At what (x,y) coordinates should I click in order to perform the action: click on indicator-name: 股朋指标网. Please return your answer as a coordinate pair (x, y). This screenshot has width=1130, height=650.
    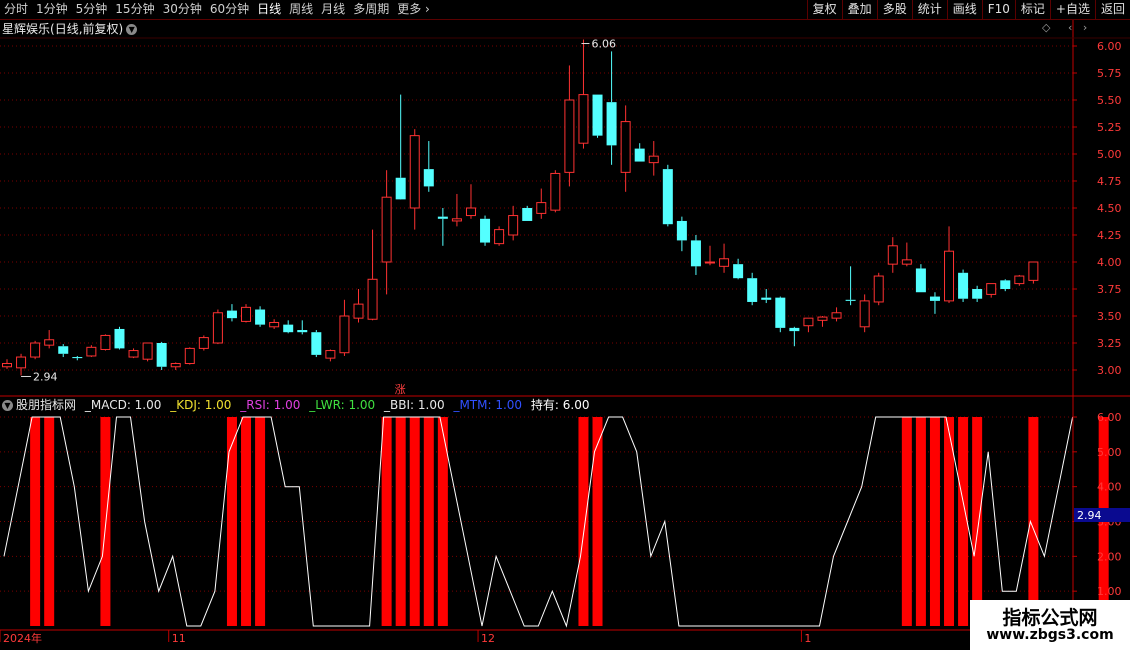
    Looking at the image, I should click on (46, 405).